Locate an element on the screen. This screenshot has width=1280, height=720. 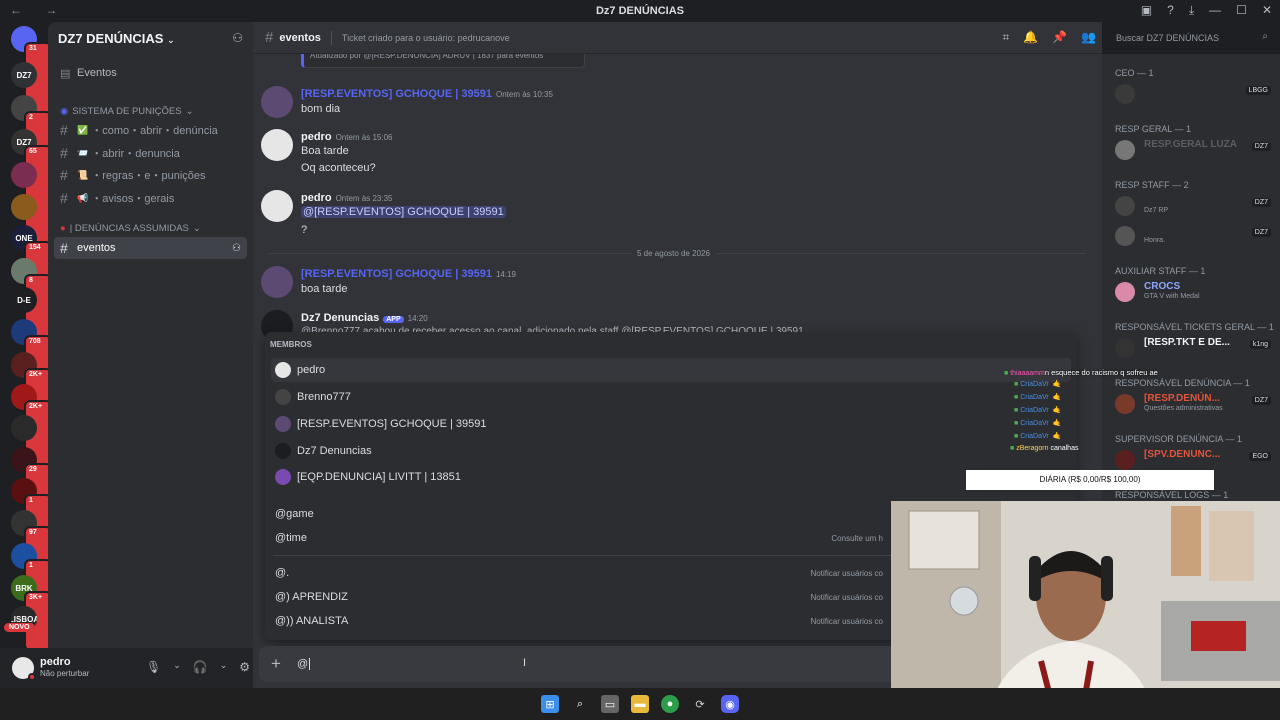
channel-name: ・avisos・gerais is located at coordinates (133, 199).